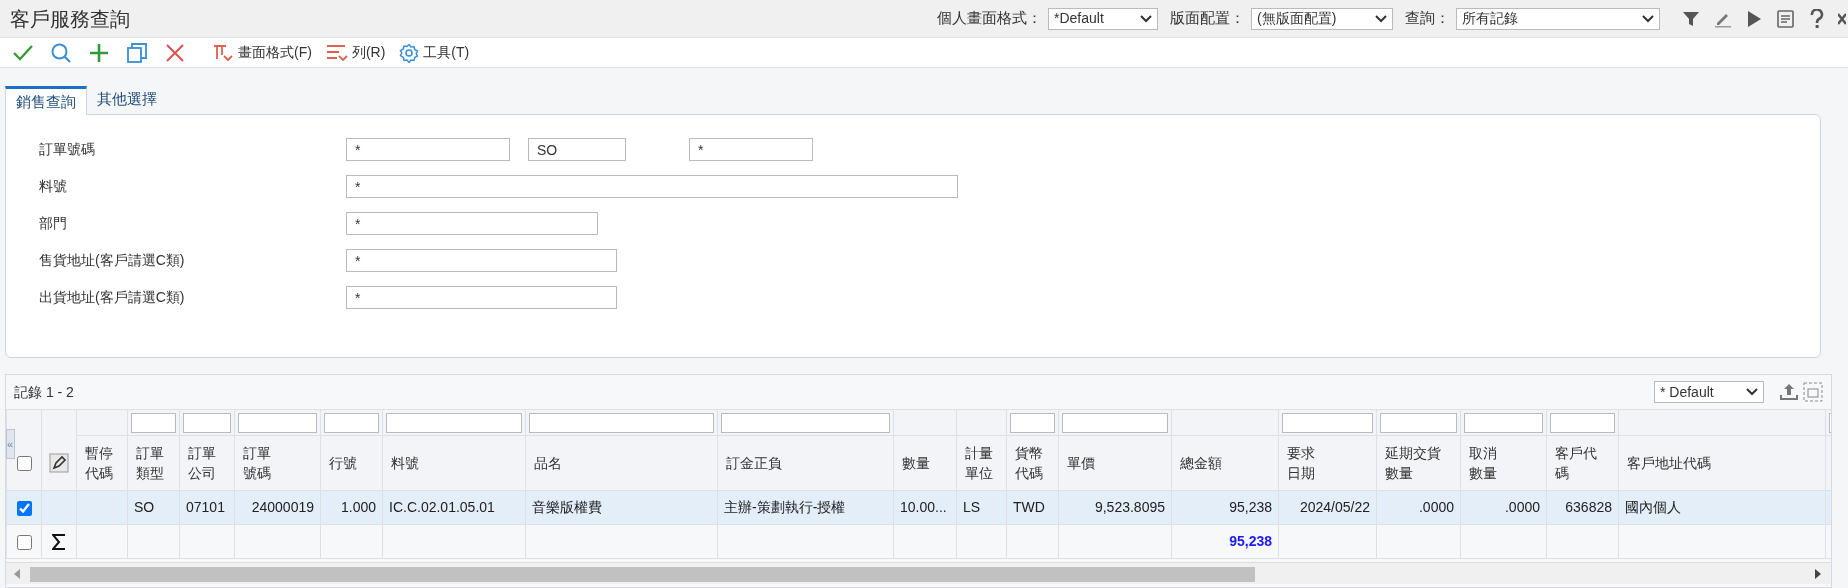 The height and width of the screenshot is (588, 1848). What do you see at coordinates (351, 463) in the screenshot?
I see `column-header: 行號` at bounding box center [351, 463].